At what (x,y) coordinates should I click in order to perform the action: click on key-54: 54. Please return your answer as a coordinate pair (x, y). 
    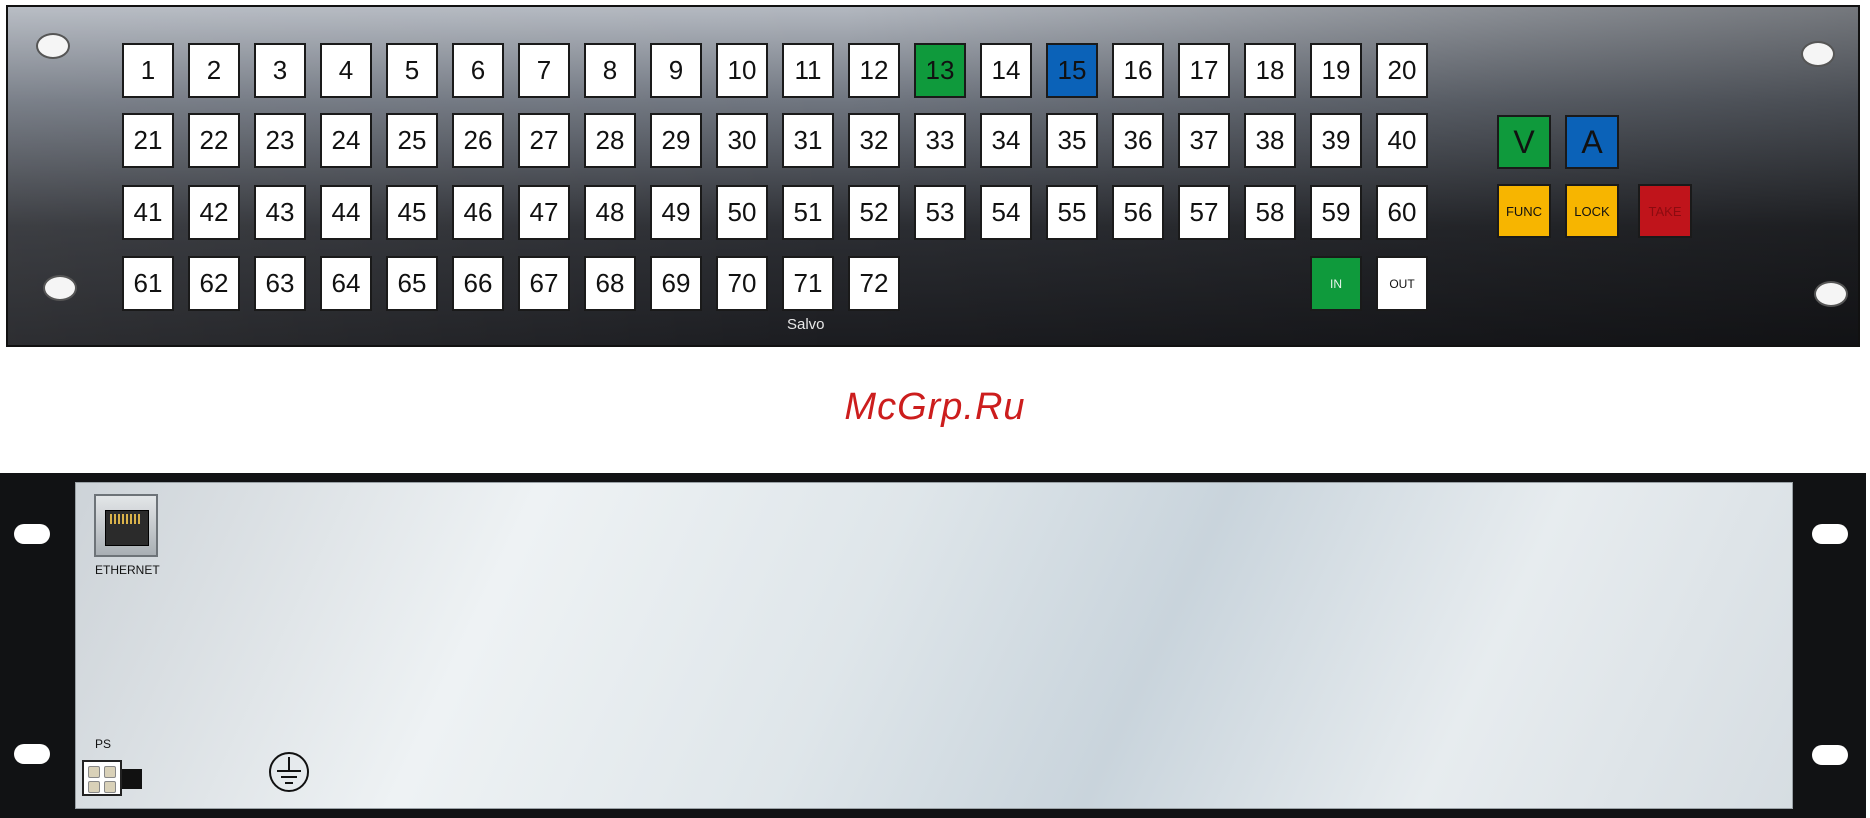
    Looking at the image, I should click on (1006, 212).